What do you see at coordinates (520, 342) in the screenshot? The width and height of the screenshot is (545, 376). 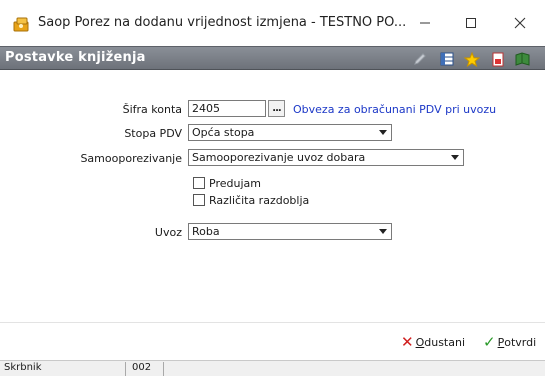 I see `confirm-label: otvrdi` at bounding box center [520, 342].